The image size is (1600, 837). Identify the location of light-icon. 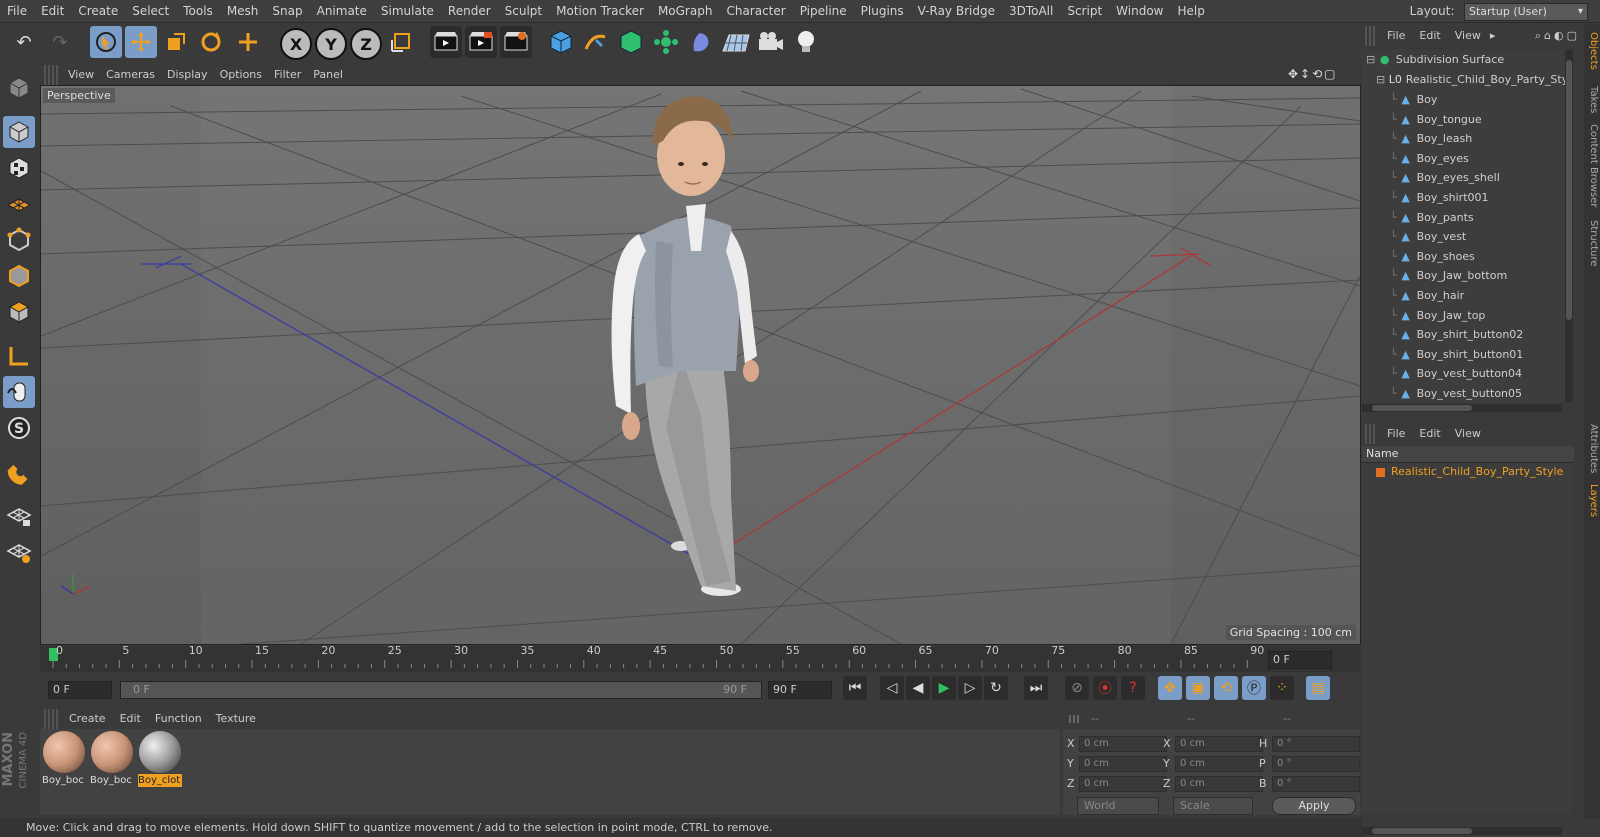
(806, 42).